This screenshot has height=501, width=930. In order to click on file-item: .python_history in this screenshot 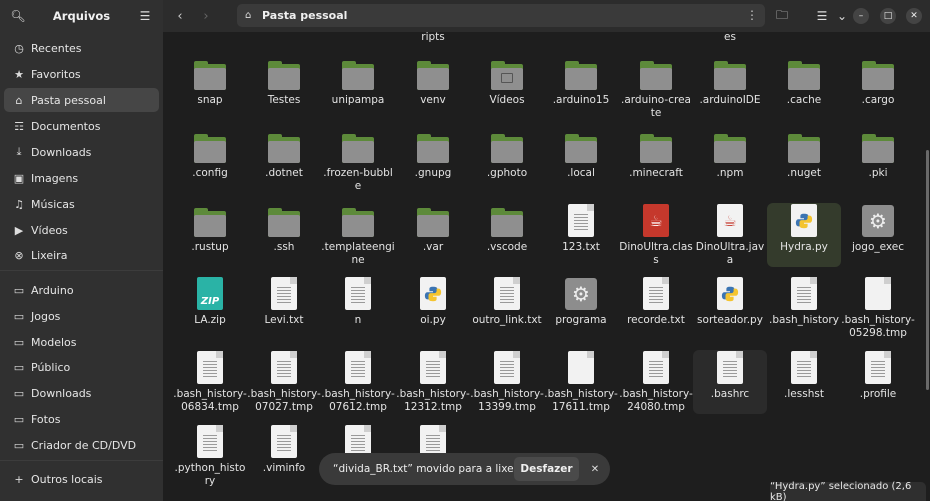, I will do `click(210, 456)`.